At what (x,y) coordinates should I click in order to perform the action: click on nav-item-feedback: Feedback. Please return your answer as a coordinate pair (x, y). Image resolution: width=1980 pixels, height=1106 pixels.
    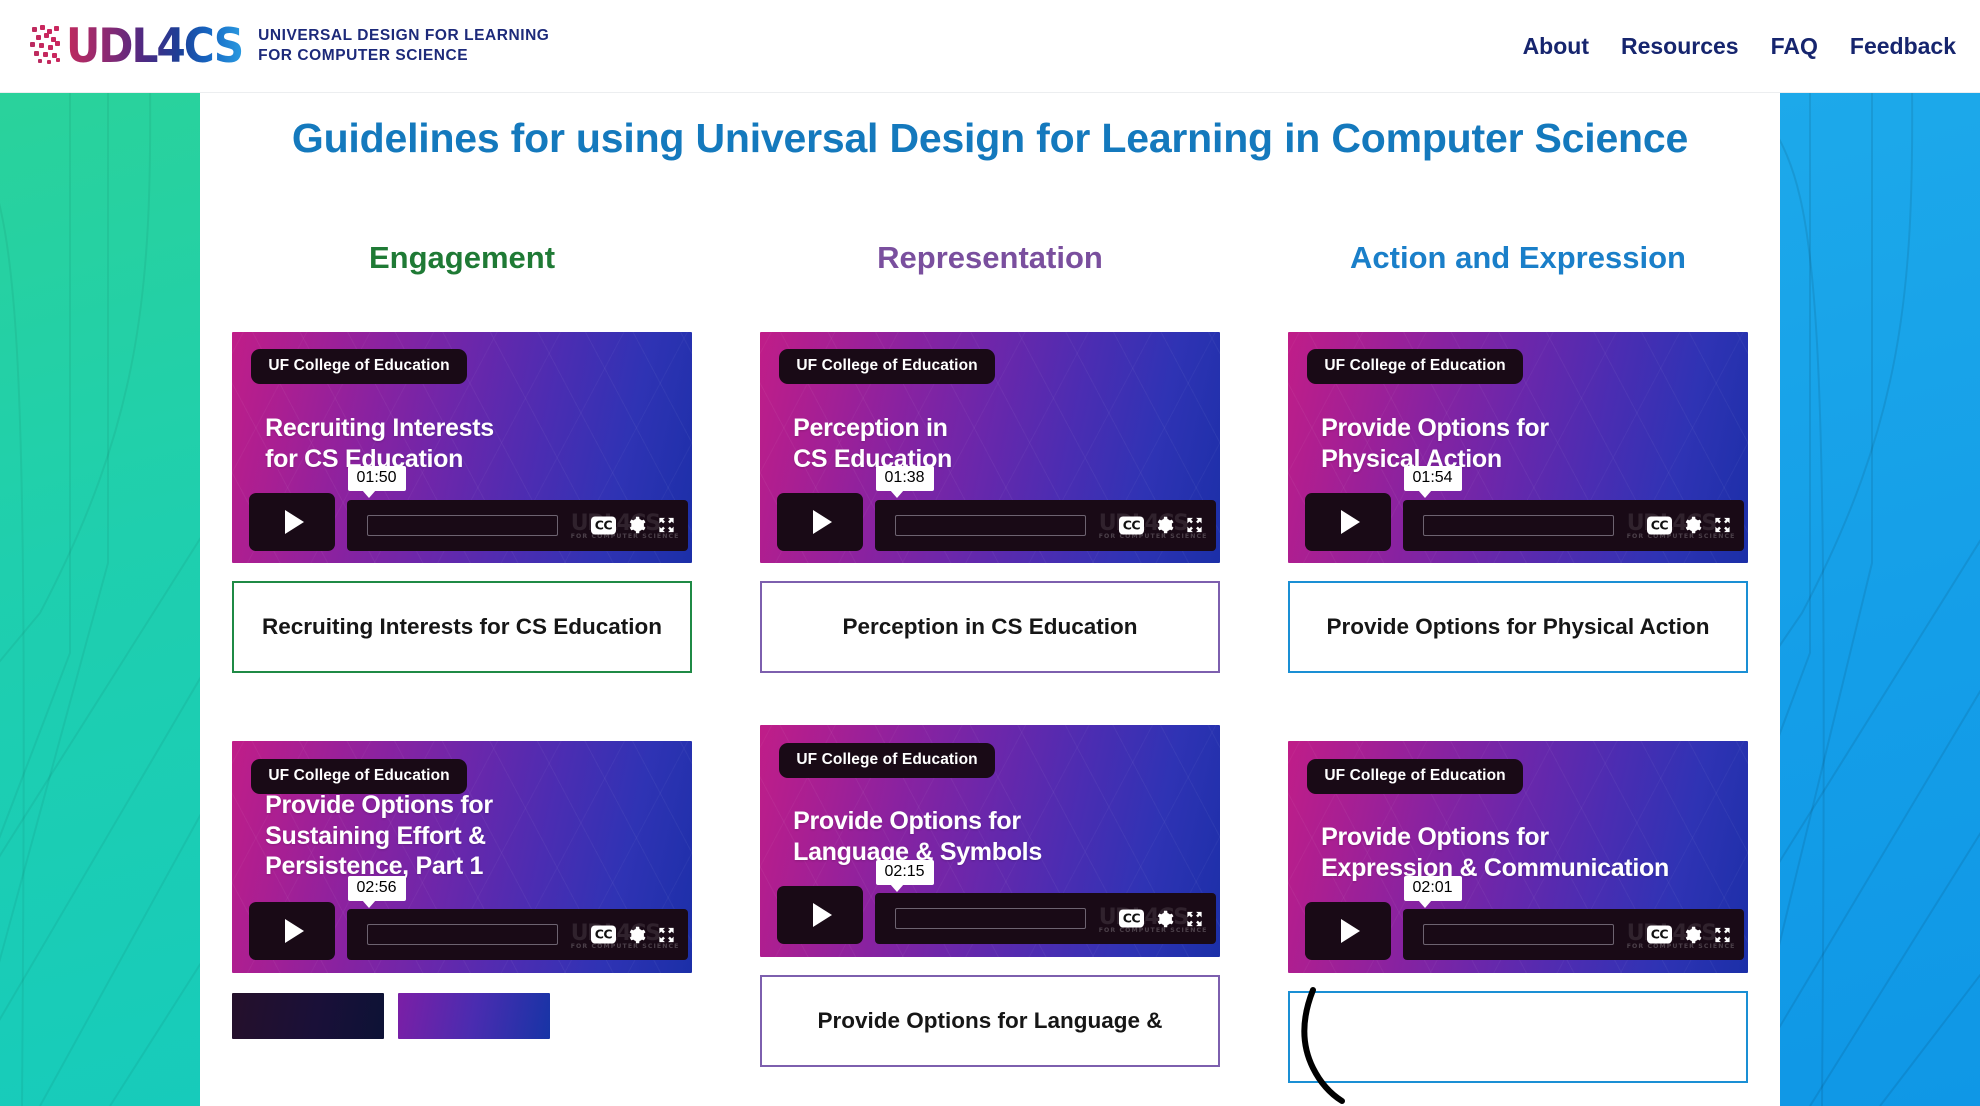
    Looking at the image, I should click on (1903, 46).